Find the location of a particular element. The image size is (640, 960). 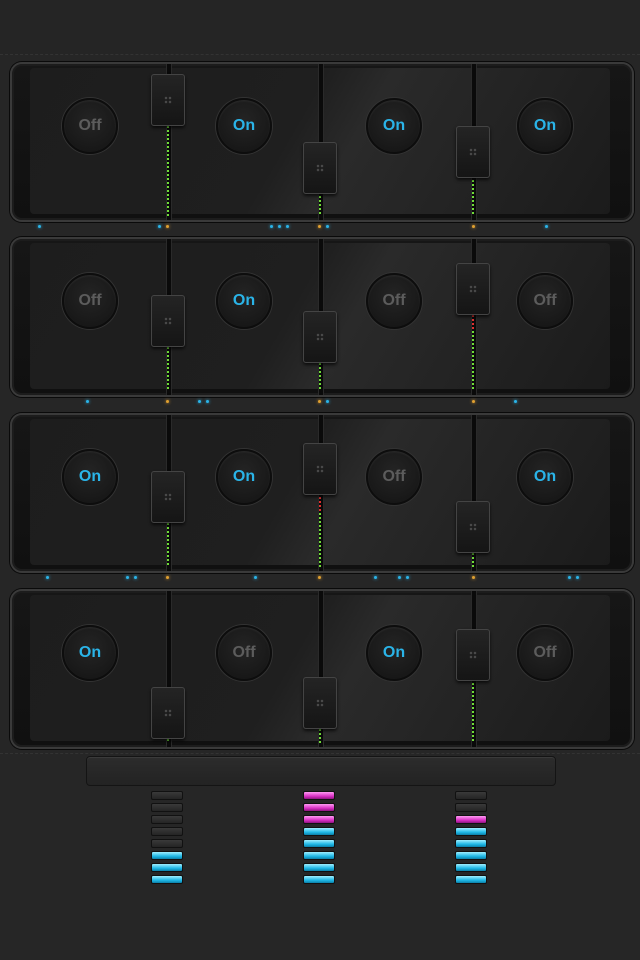

toggle-button-4-3: On is located at coordinates (394, 653).